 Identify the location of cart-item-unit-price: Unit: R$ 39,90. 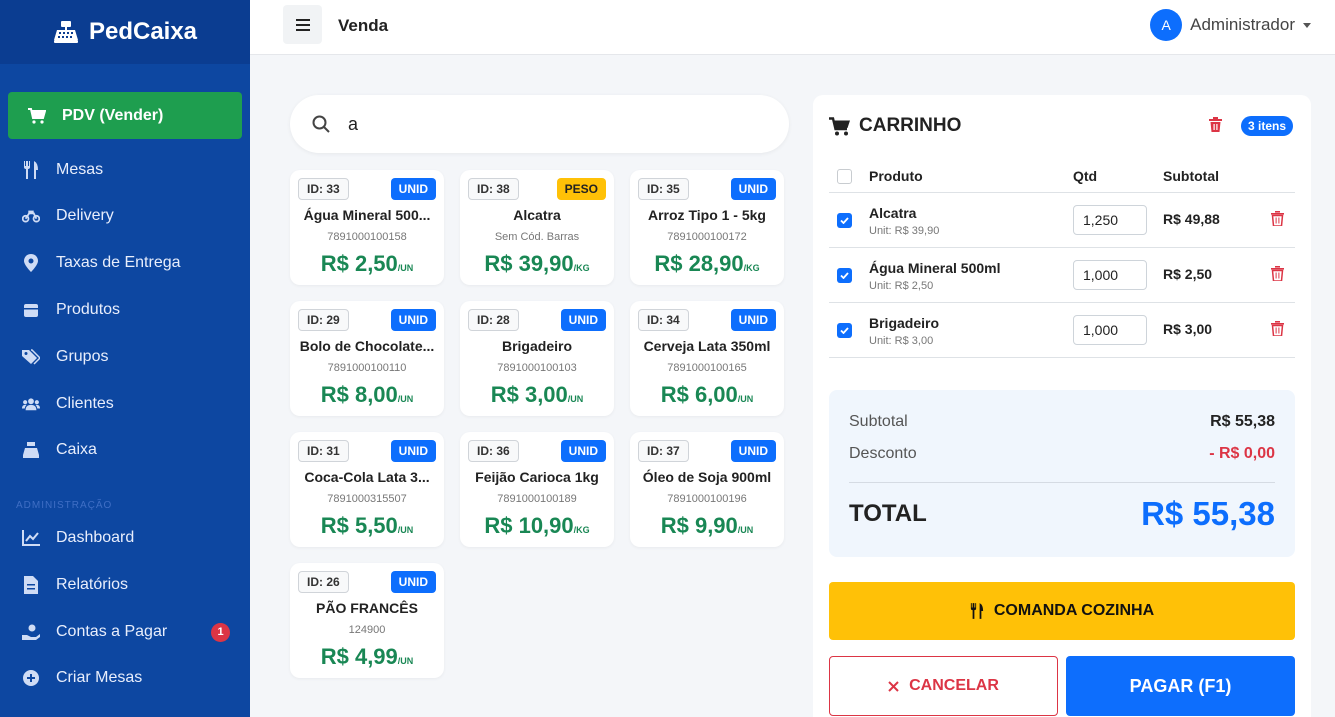
(904, 231).